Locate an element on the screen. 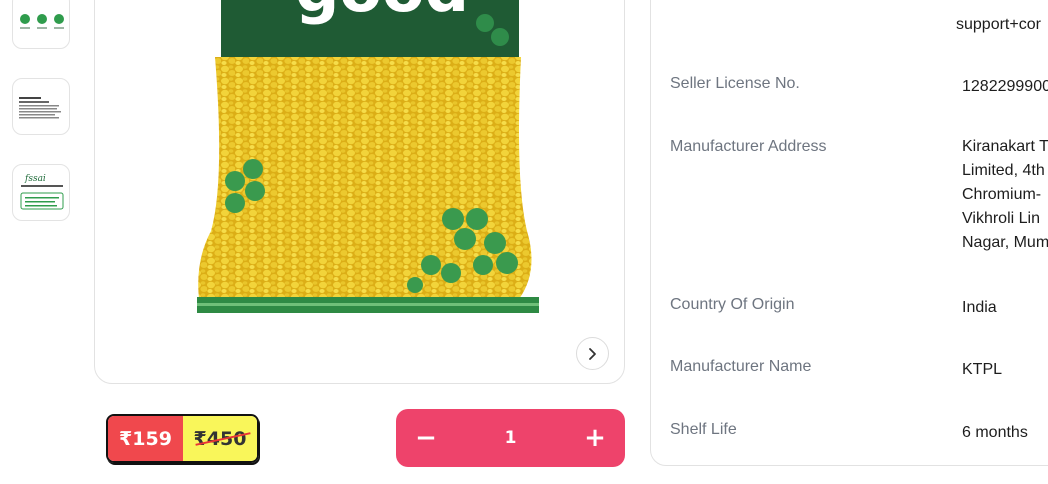 Image resolution: width=1048 pixels, height=484 pixels. price-badge: ₹159 ₹450 is located at coordinates (182, 438).